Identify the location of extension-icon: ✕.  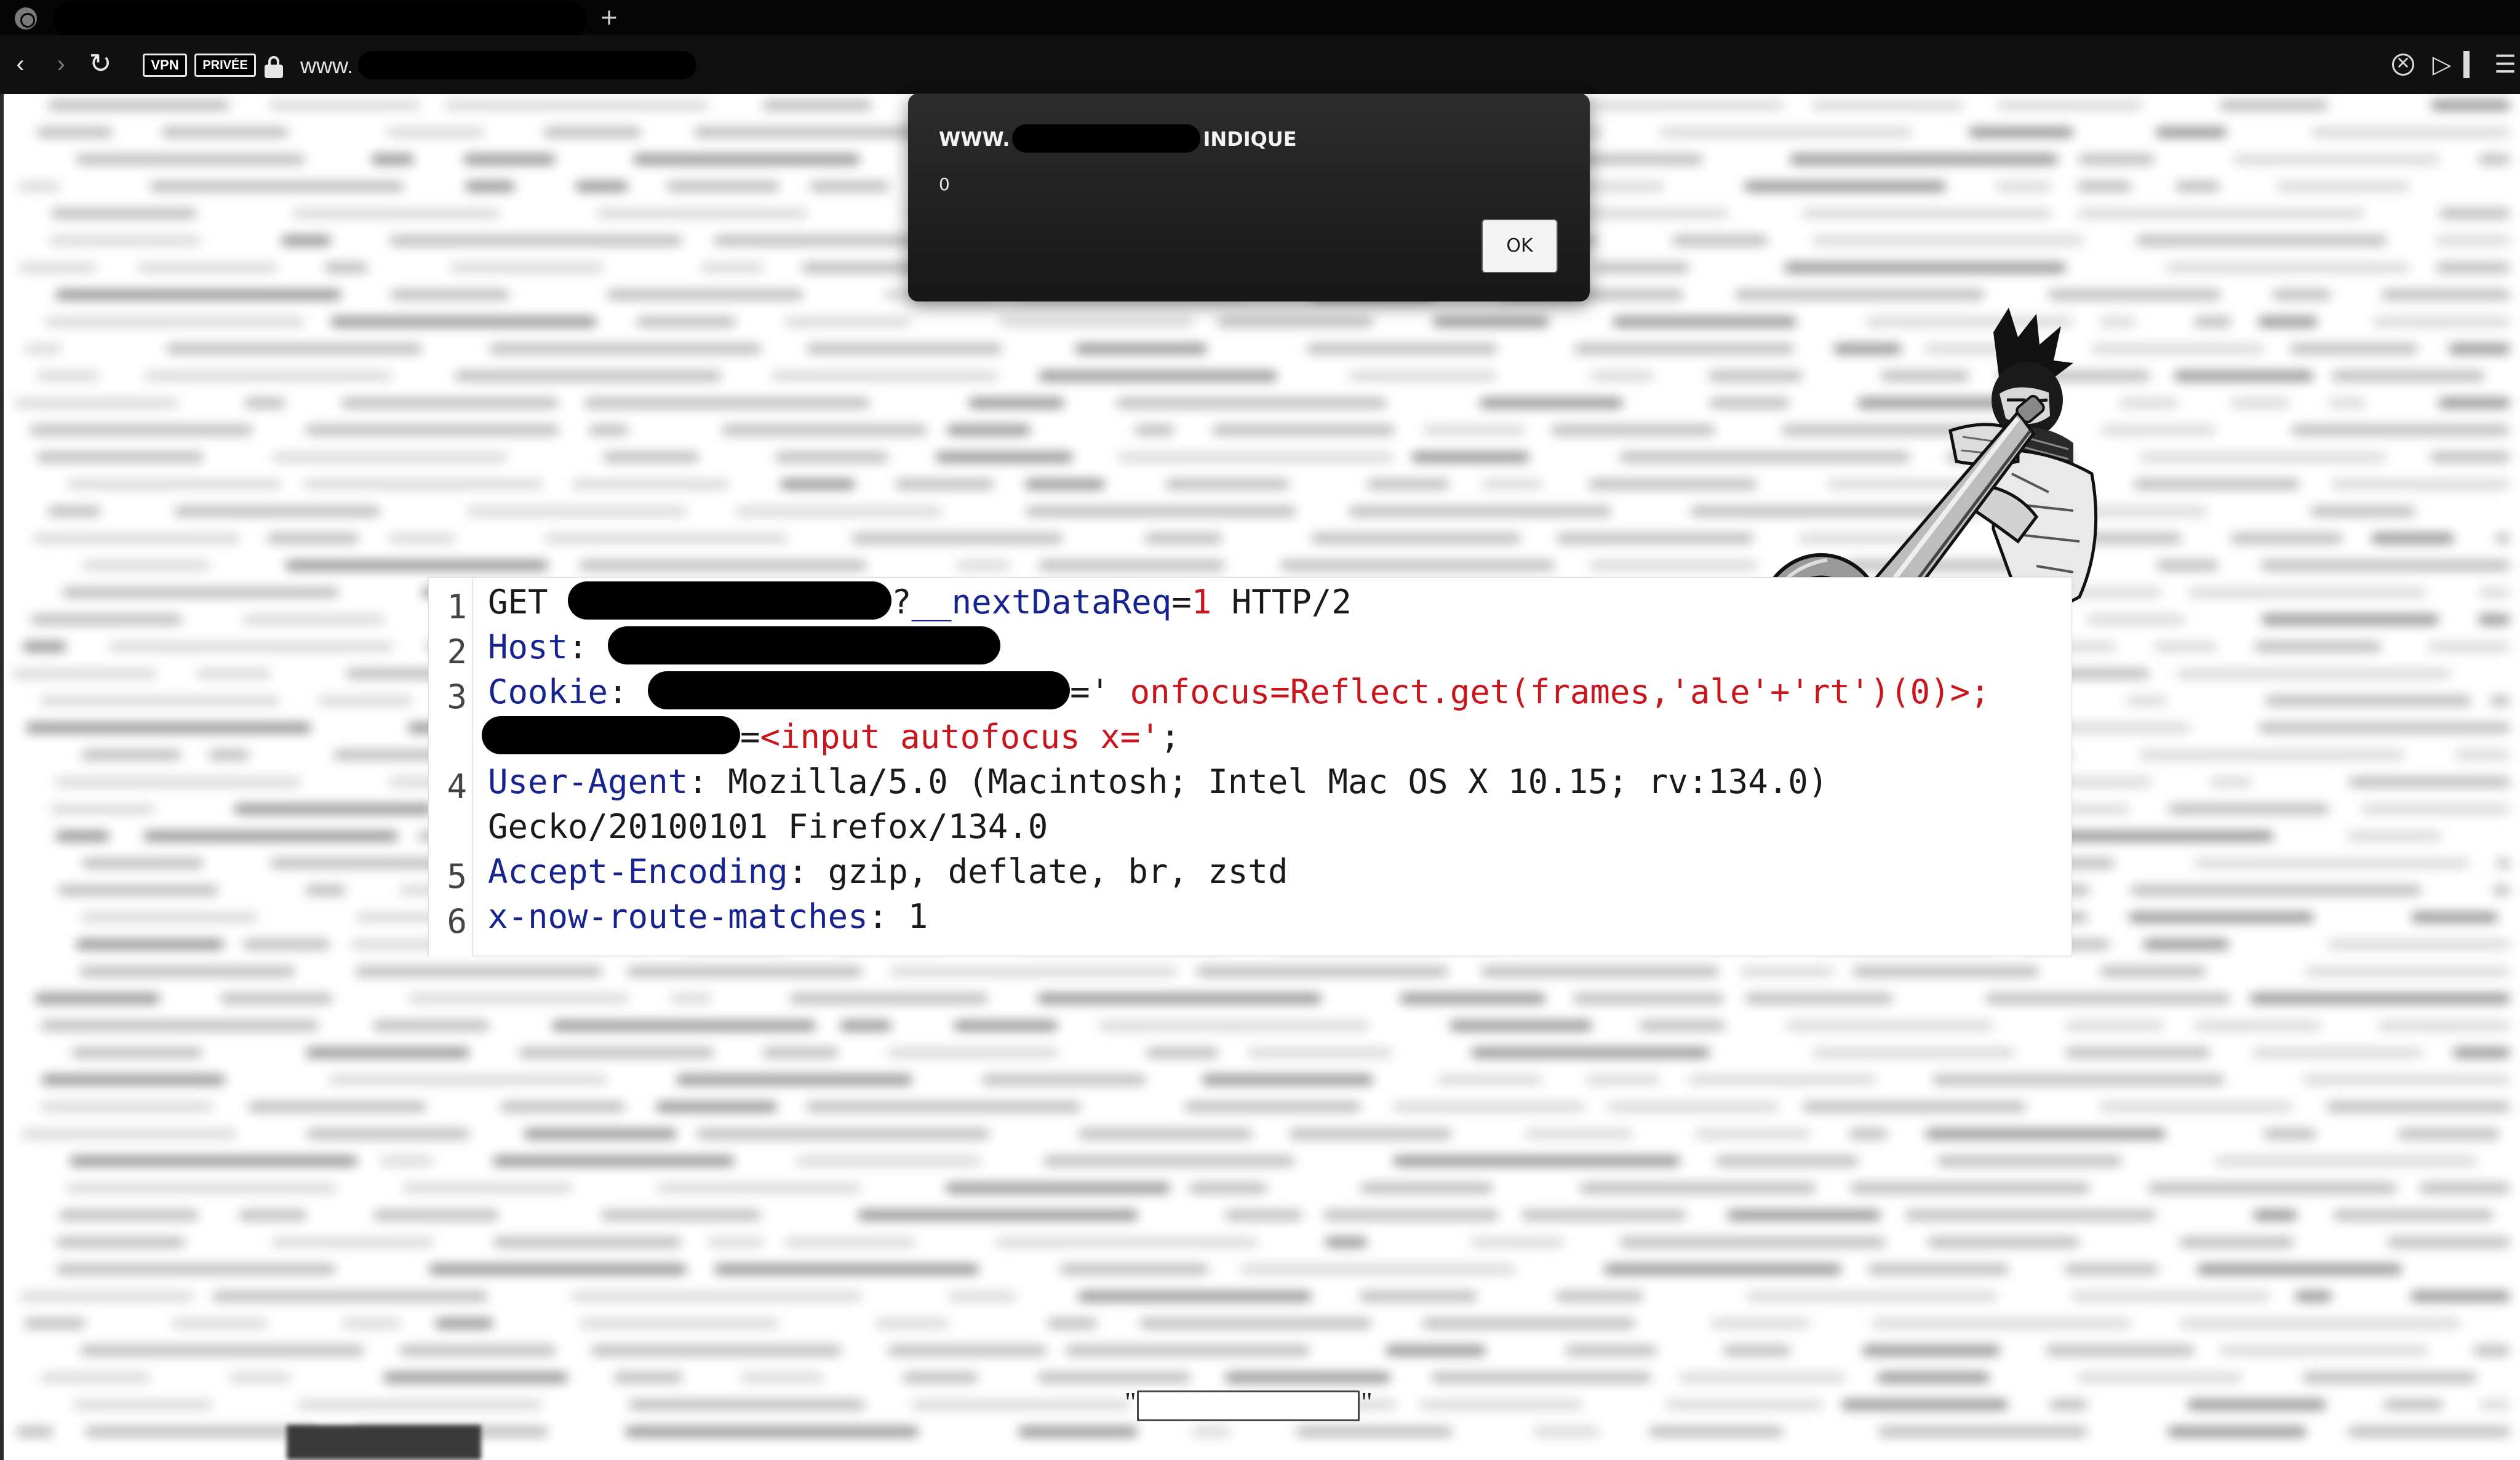
(2403, 64).